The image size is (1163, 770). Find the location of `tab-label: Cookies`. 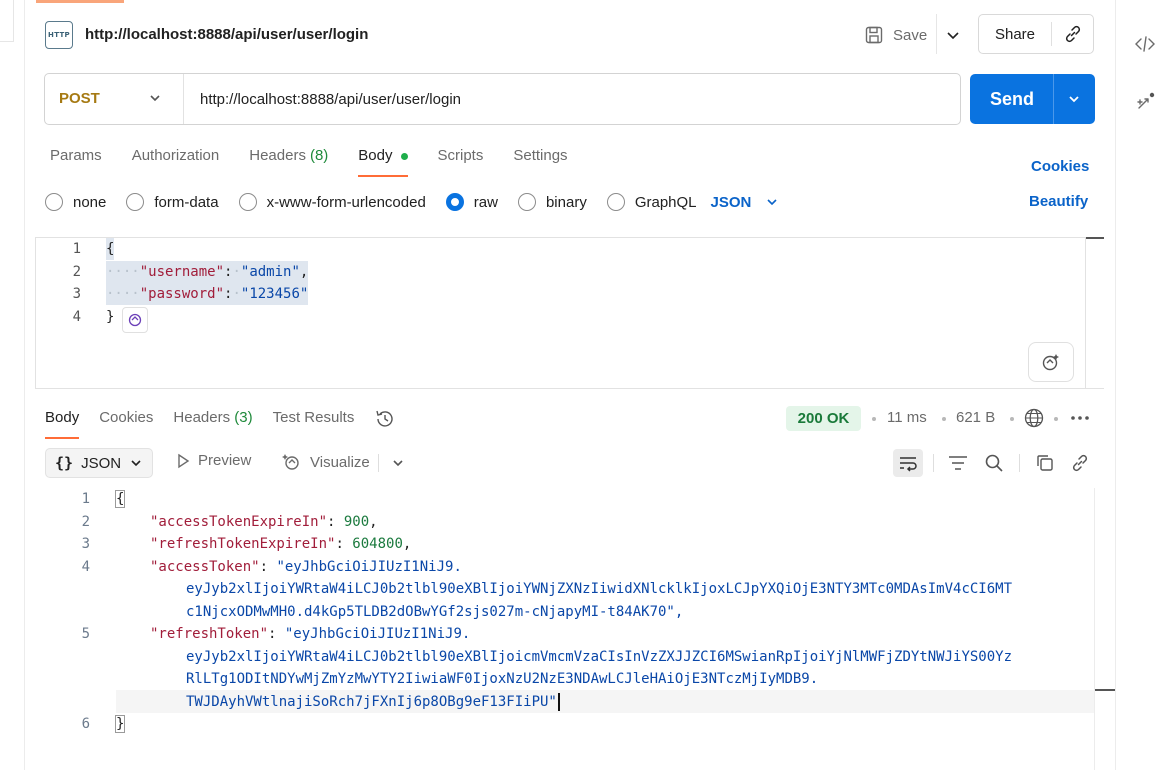

tab-label: Cookies is located at coordinates (126, 417).